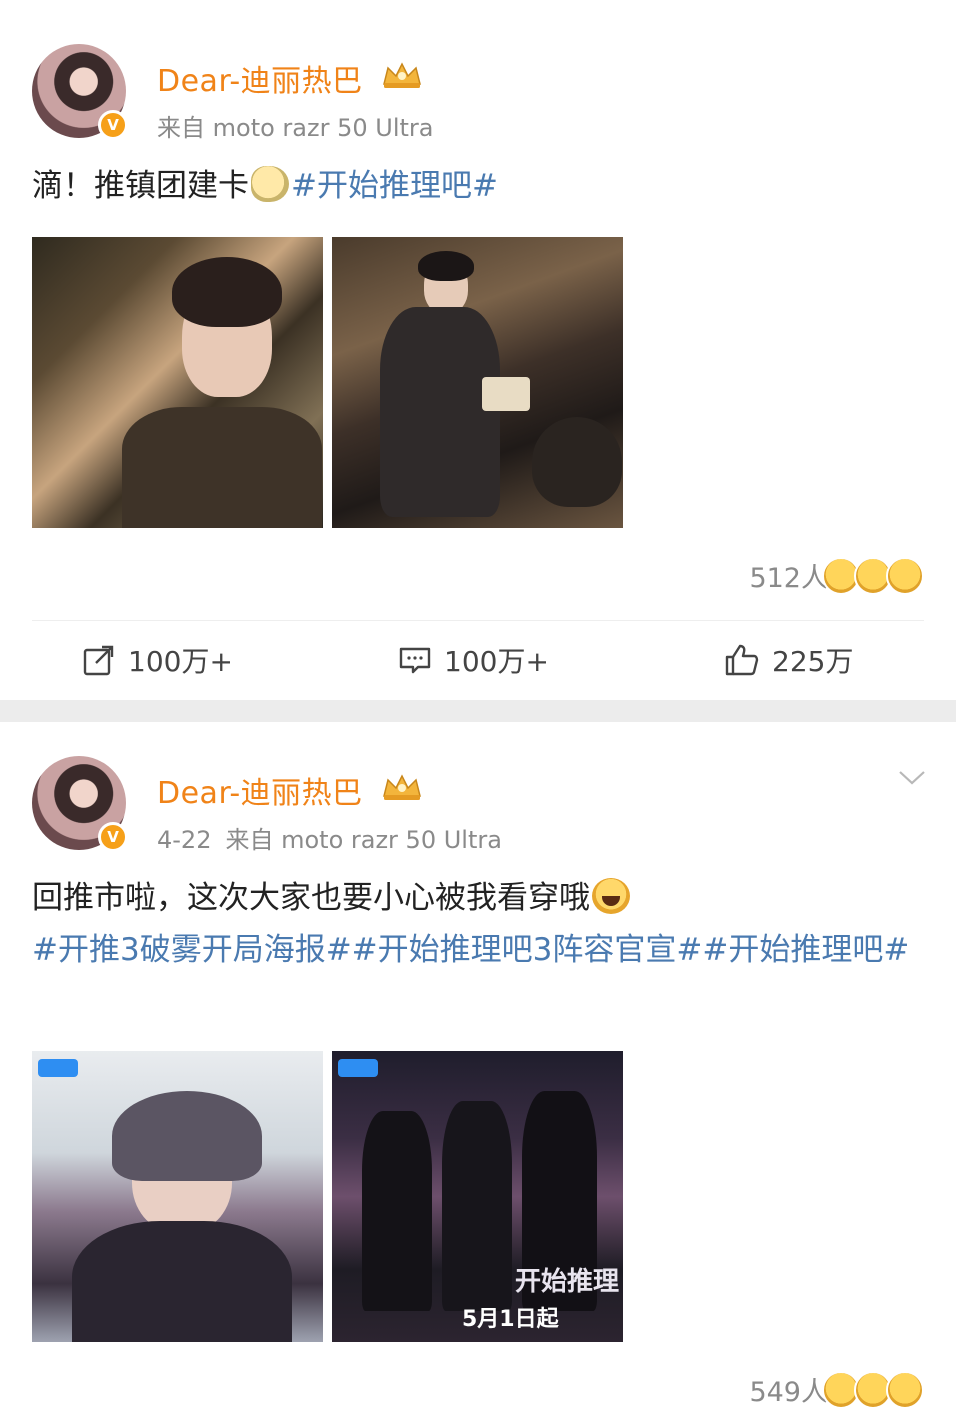 The width and height of the screenshot is (956, 1421). I want to click on post-meta: 来自 moto razr 50 Ultra, so click(295, 125).